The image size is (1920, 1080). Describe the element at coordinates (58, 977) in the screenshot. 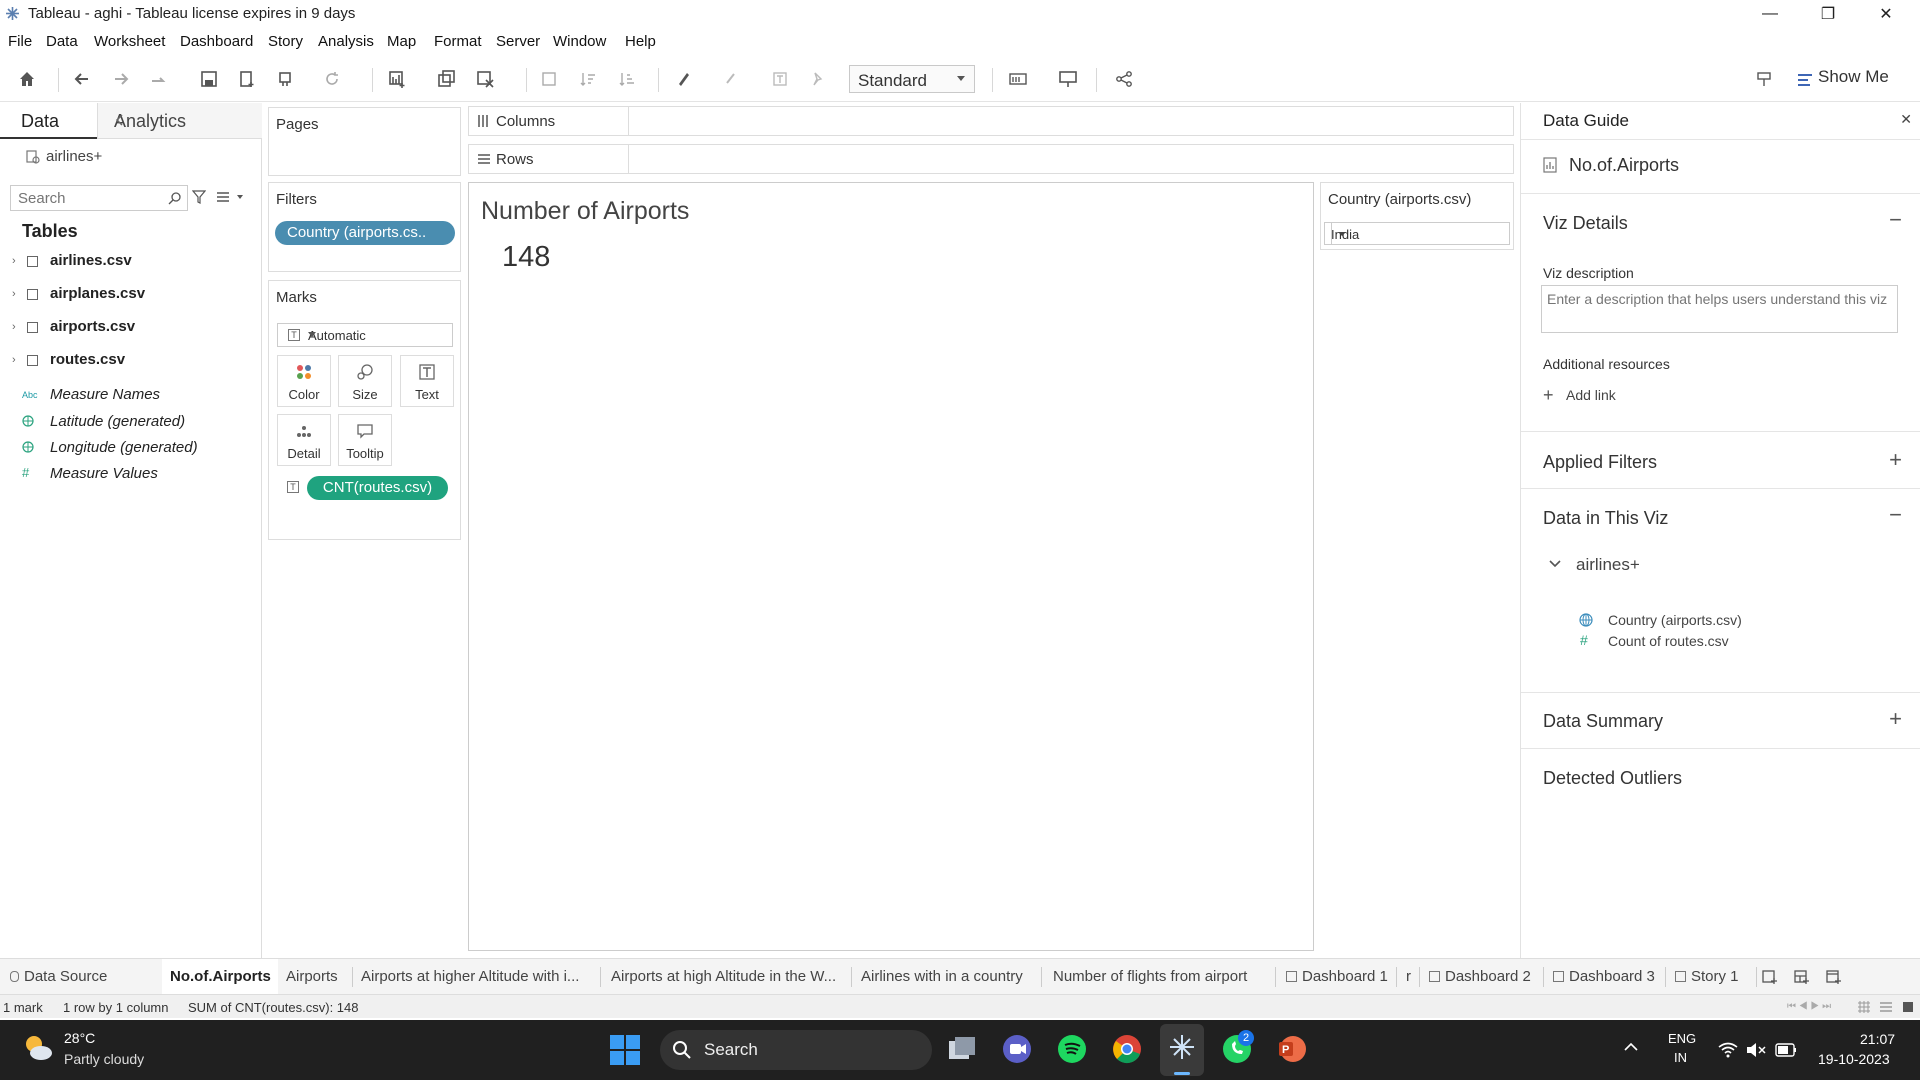

I see `tab-data-source: Data Source` at that location.